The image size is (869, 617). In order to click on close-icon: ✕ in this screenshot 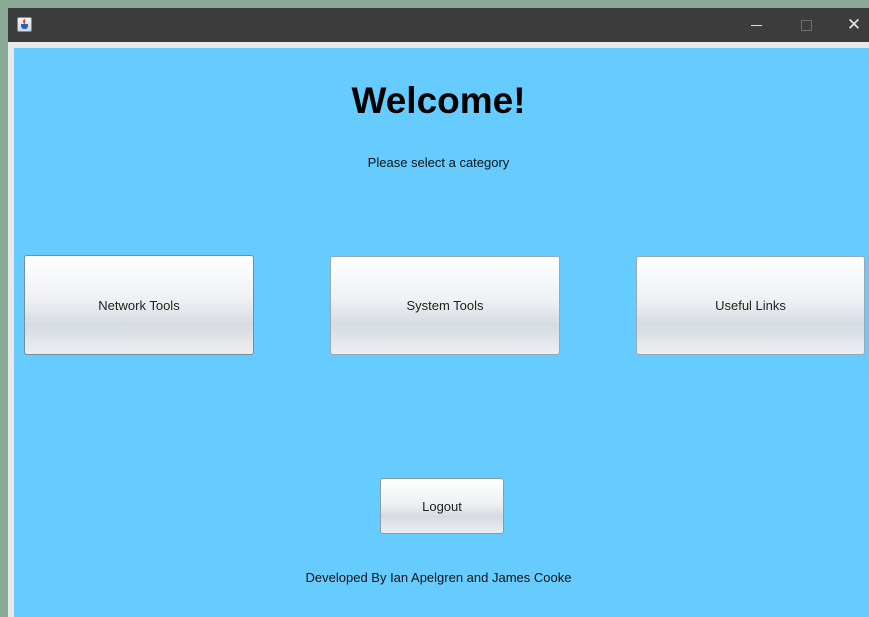, I will do `click(854, 25)`.